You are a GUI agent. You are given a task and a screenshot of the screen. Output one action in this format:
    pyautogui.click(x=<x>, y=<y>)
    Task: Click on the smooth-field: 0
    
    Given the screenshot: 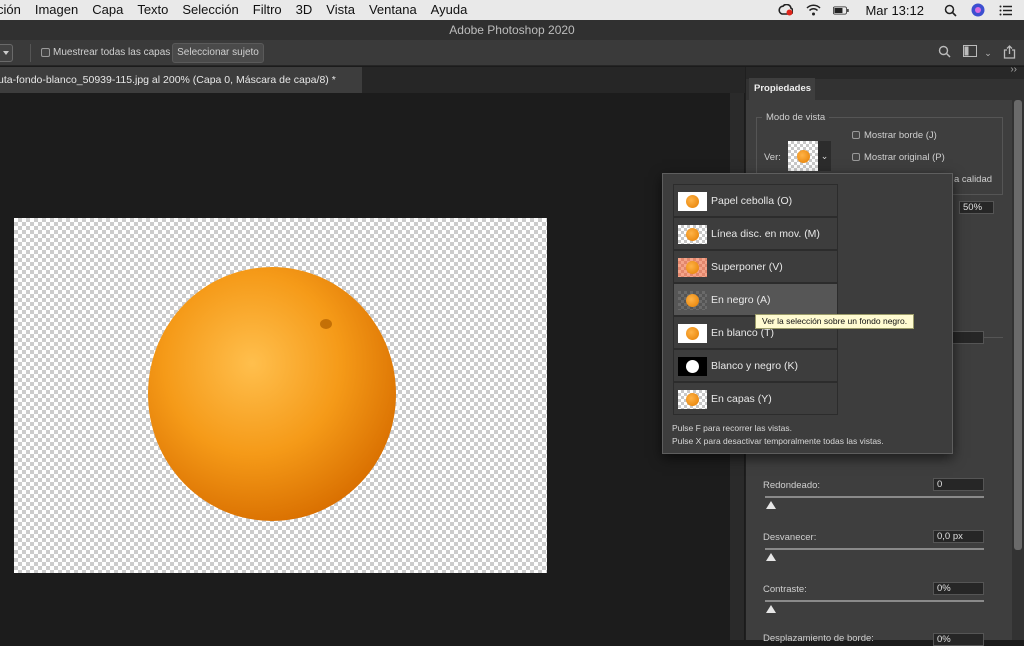 What is the action you would take?
    pyautogui.click(x=958, y=484)
    